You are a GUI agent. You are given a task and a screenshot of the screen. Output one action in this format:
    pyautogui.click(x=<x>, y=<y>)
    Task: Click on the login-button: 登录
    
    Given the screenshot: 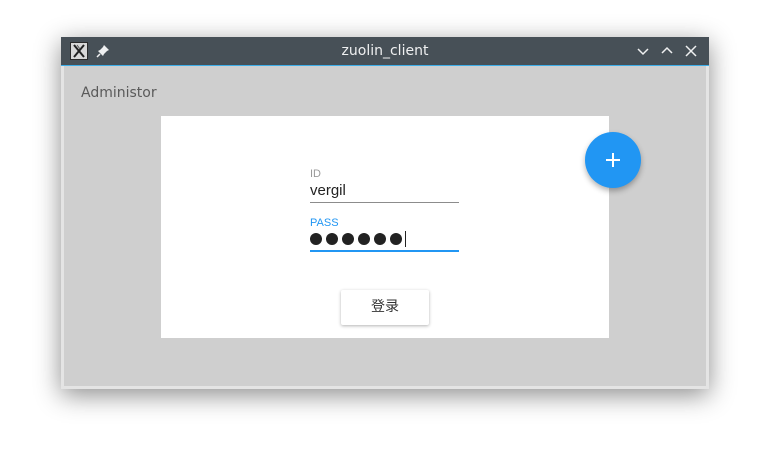 What is the action you would take?
    pyautogui.click(x=385, y=307)
    